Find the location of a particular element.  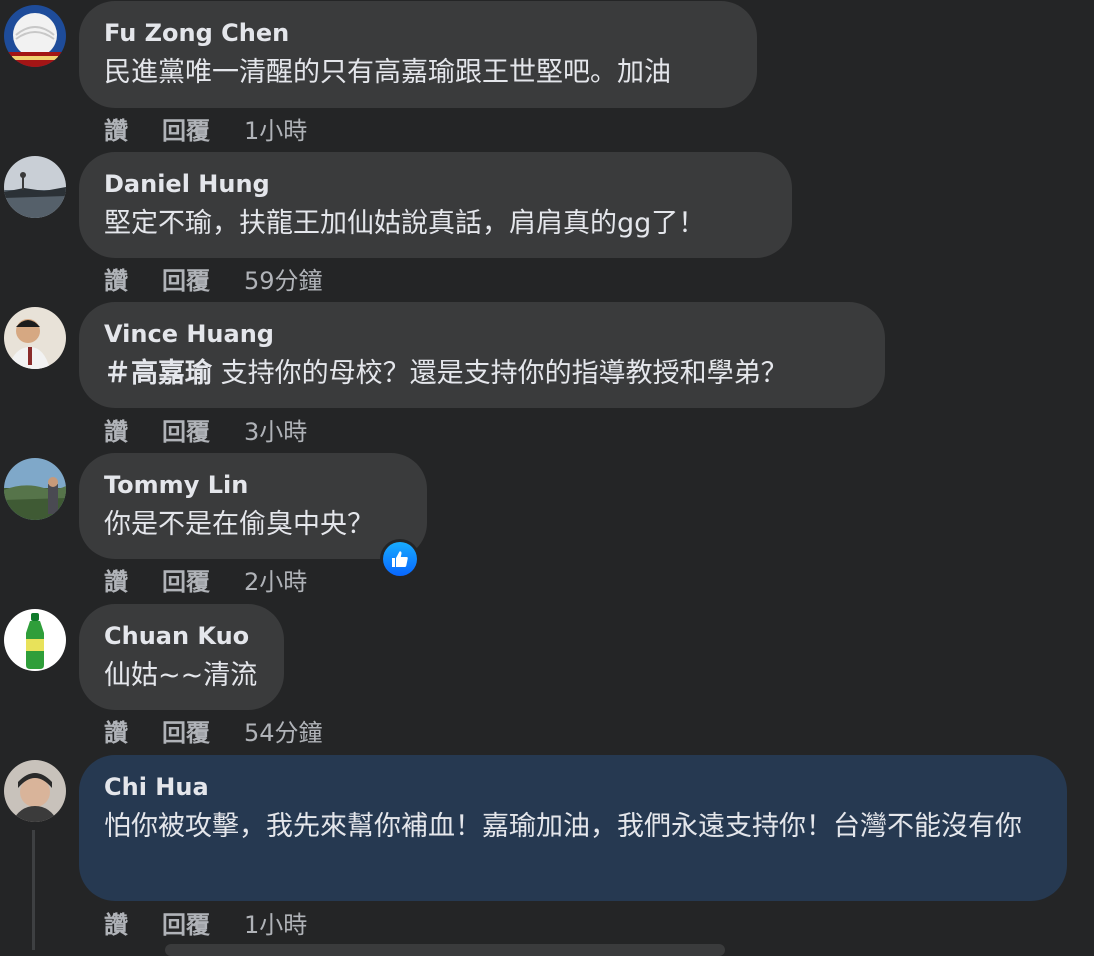

comment-timestamp: 59分鐘 is located at coordinates (283, 278).